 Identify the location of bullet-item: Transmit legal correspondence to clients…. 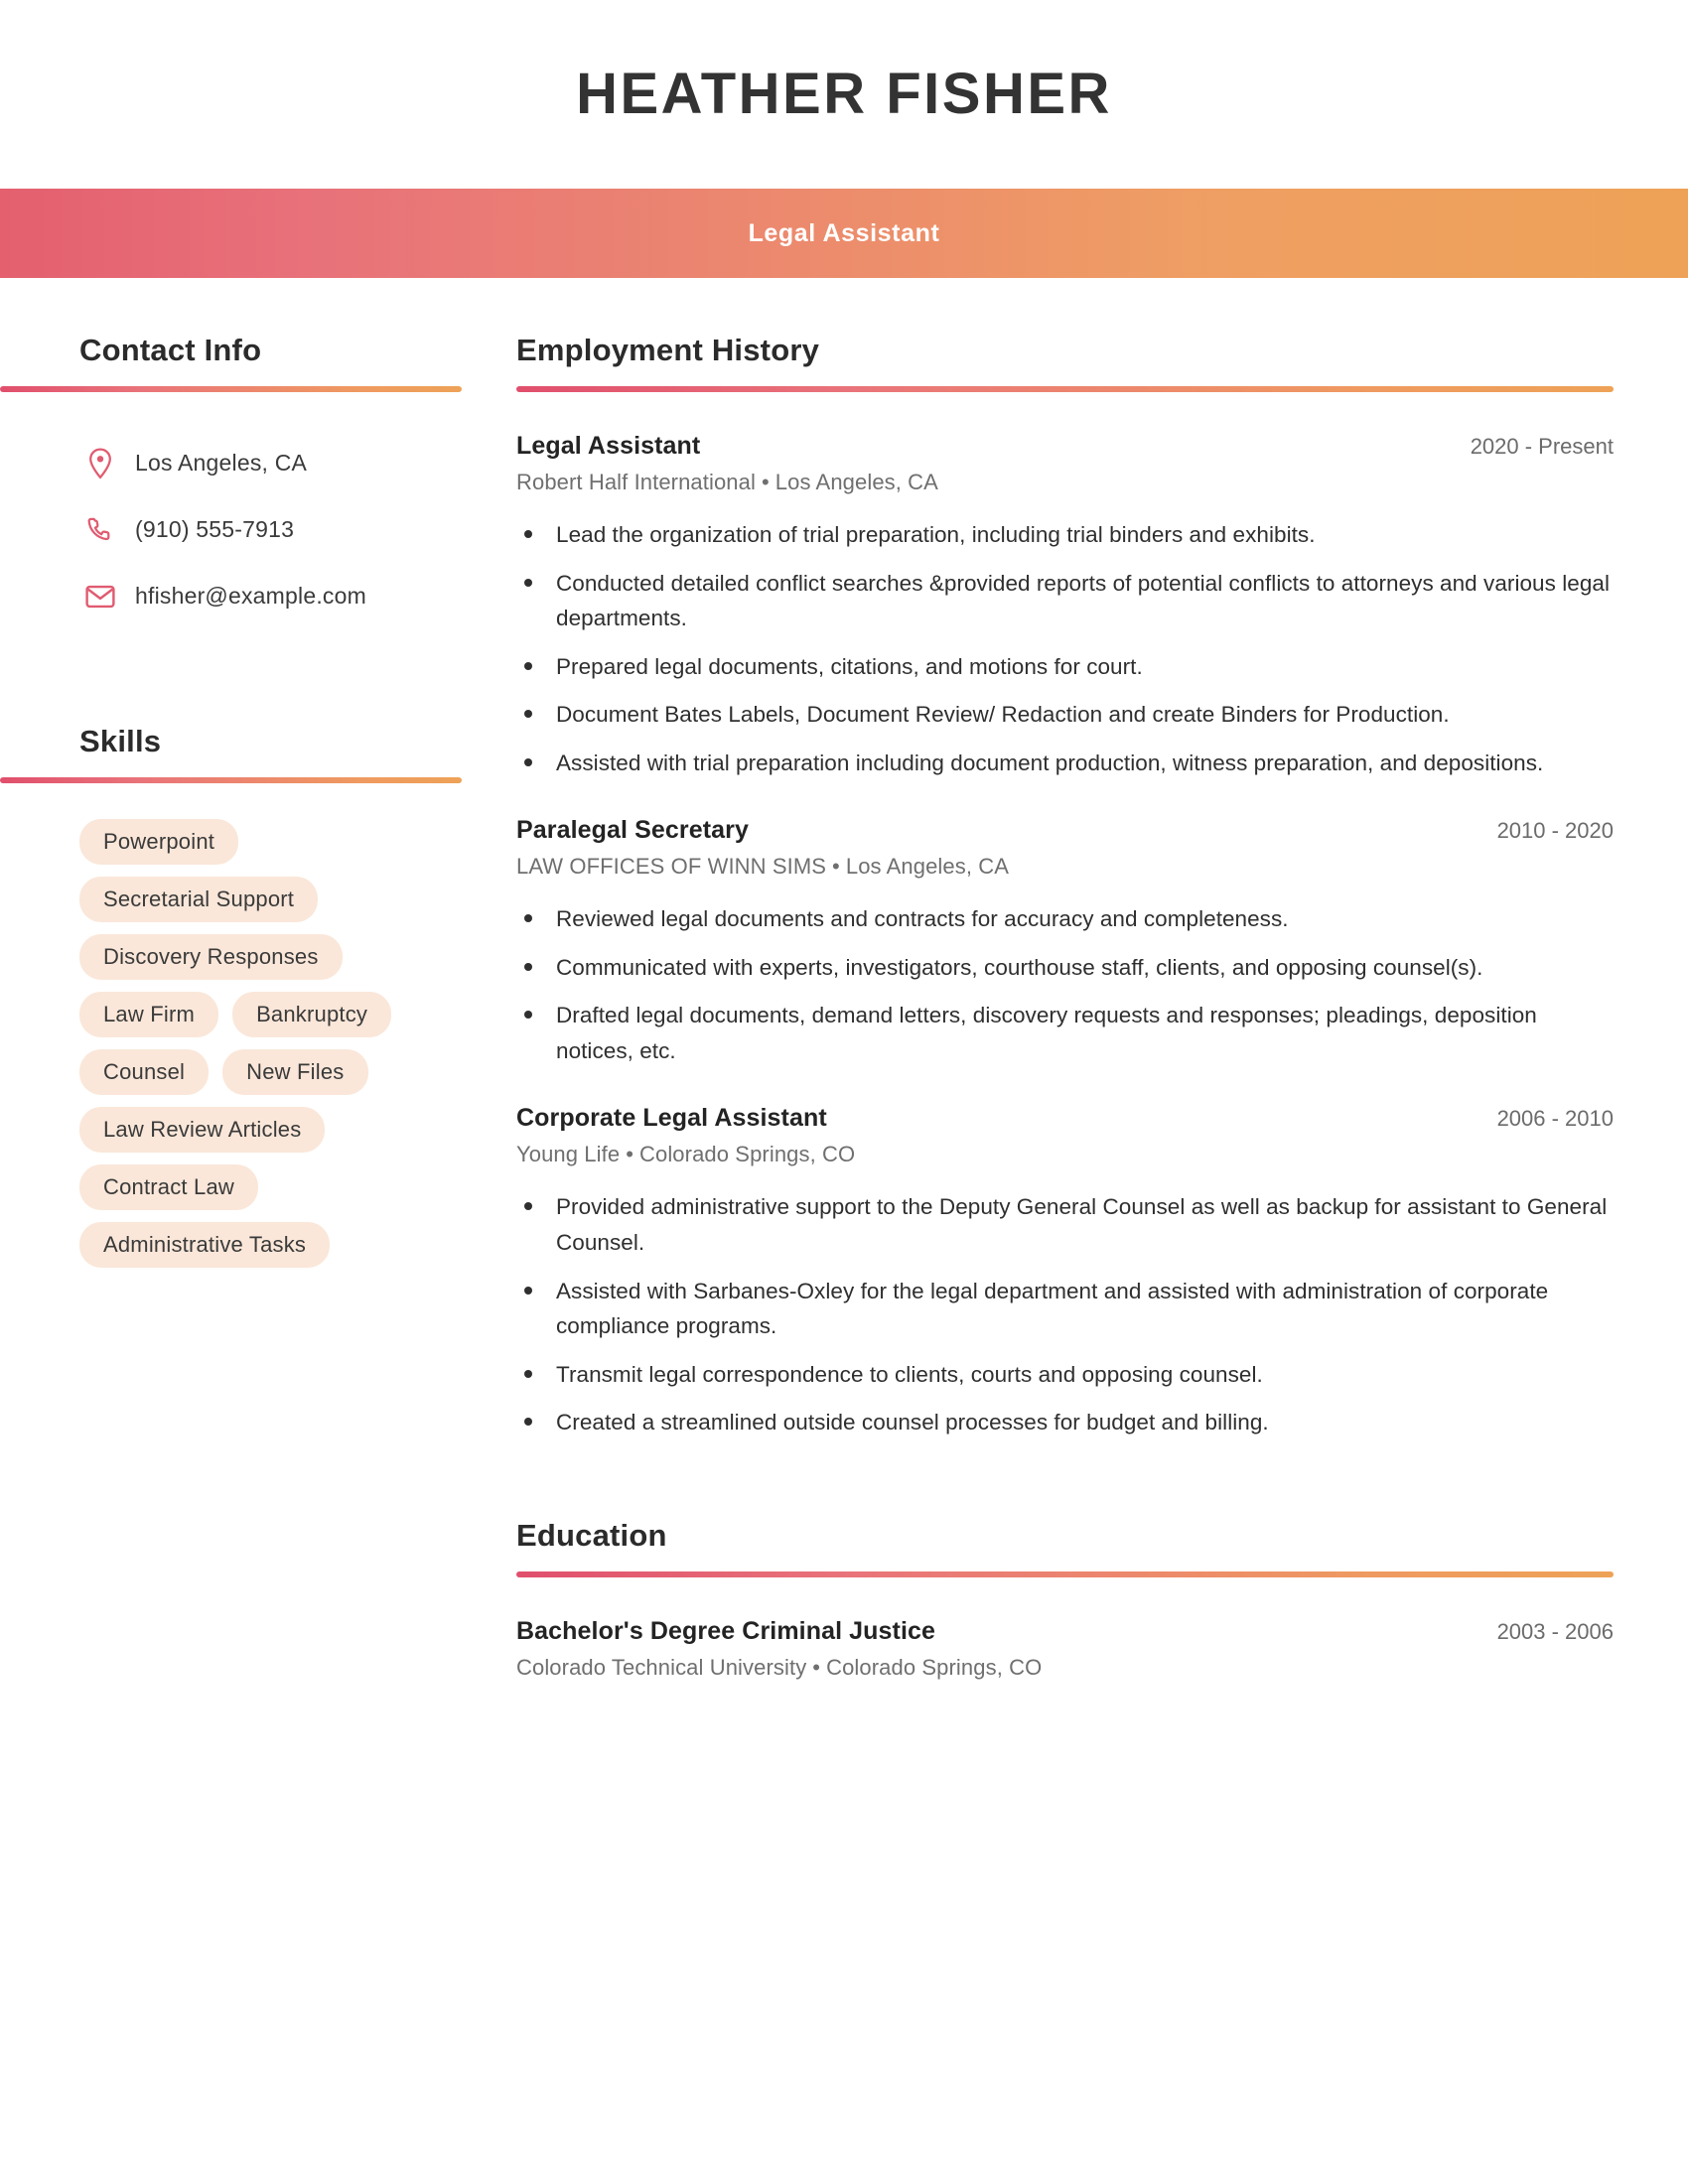
(1065, 1375).